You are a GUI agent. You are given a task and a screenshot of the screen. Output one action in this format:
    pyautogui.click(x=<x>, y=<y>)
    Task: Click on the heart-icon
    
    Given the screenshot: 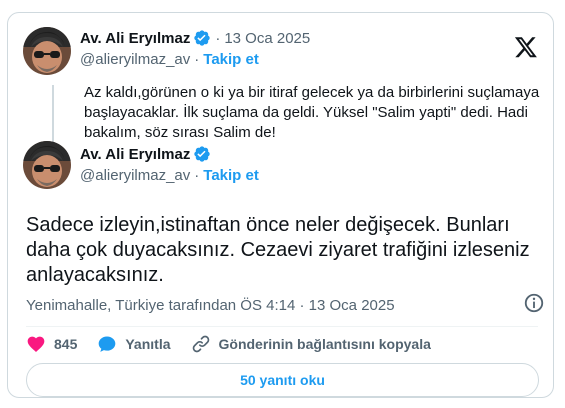 What is the action you would take?
    pyautogui.click(x=36, y=344)
    